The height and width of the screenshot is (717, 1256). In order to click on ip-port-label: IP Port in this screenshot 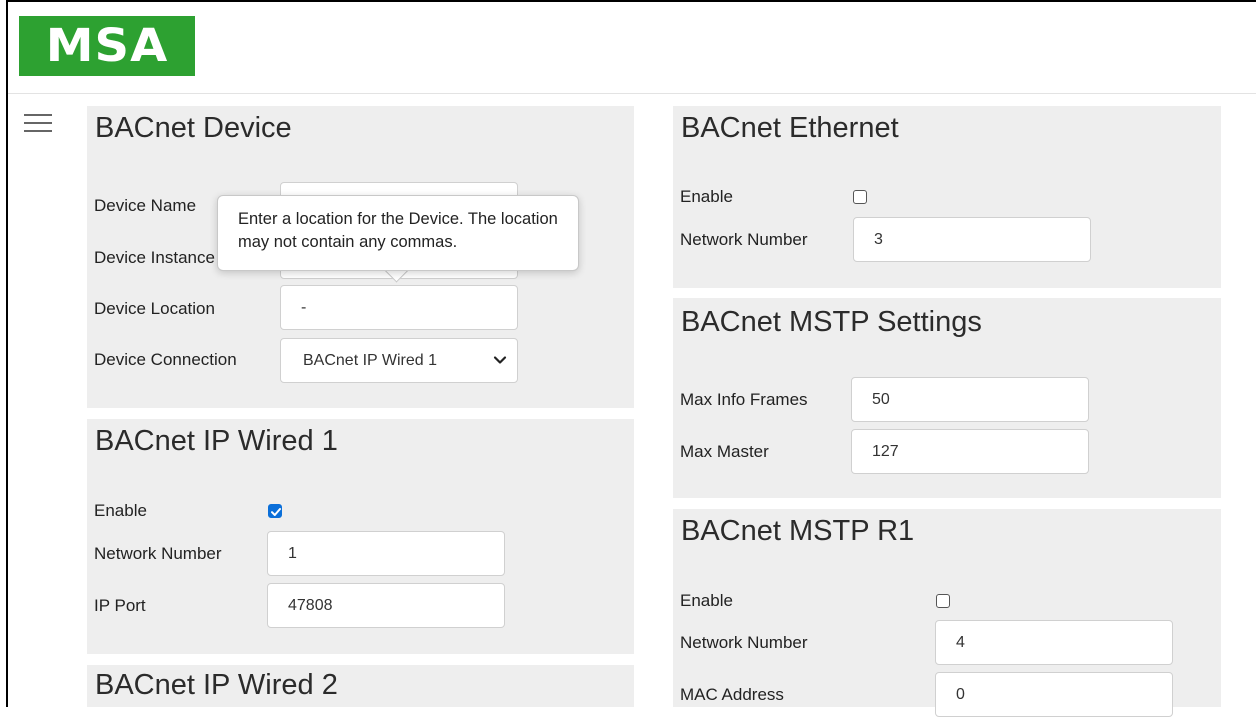, I will do `click(120, 605)`.